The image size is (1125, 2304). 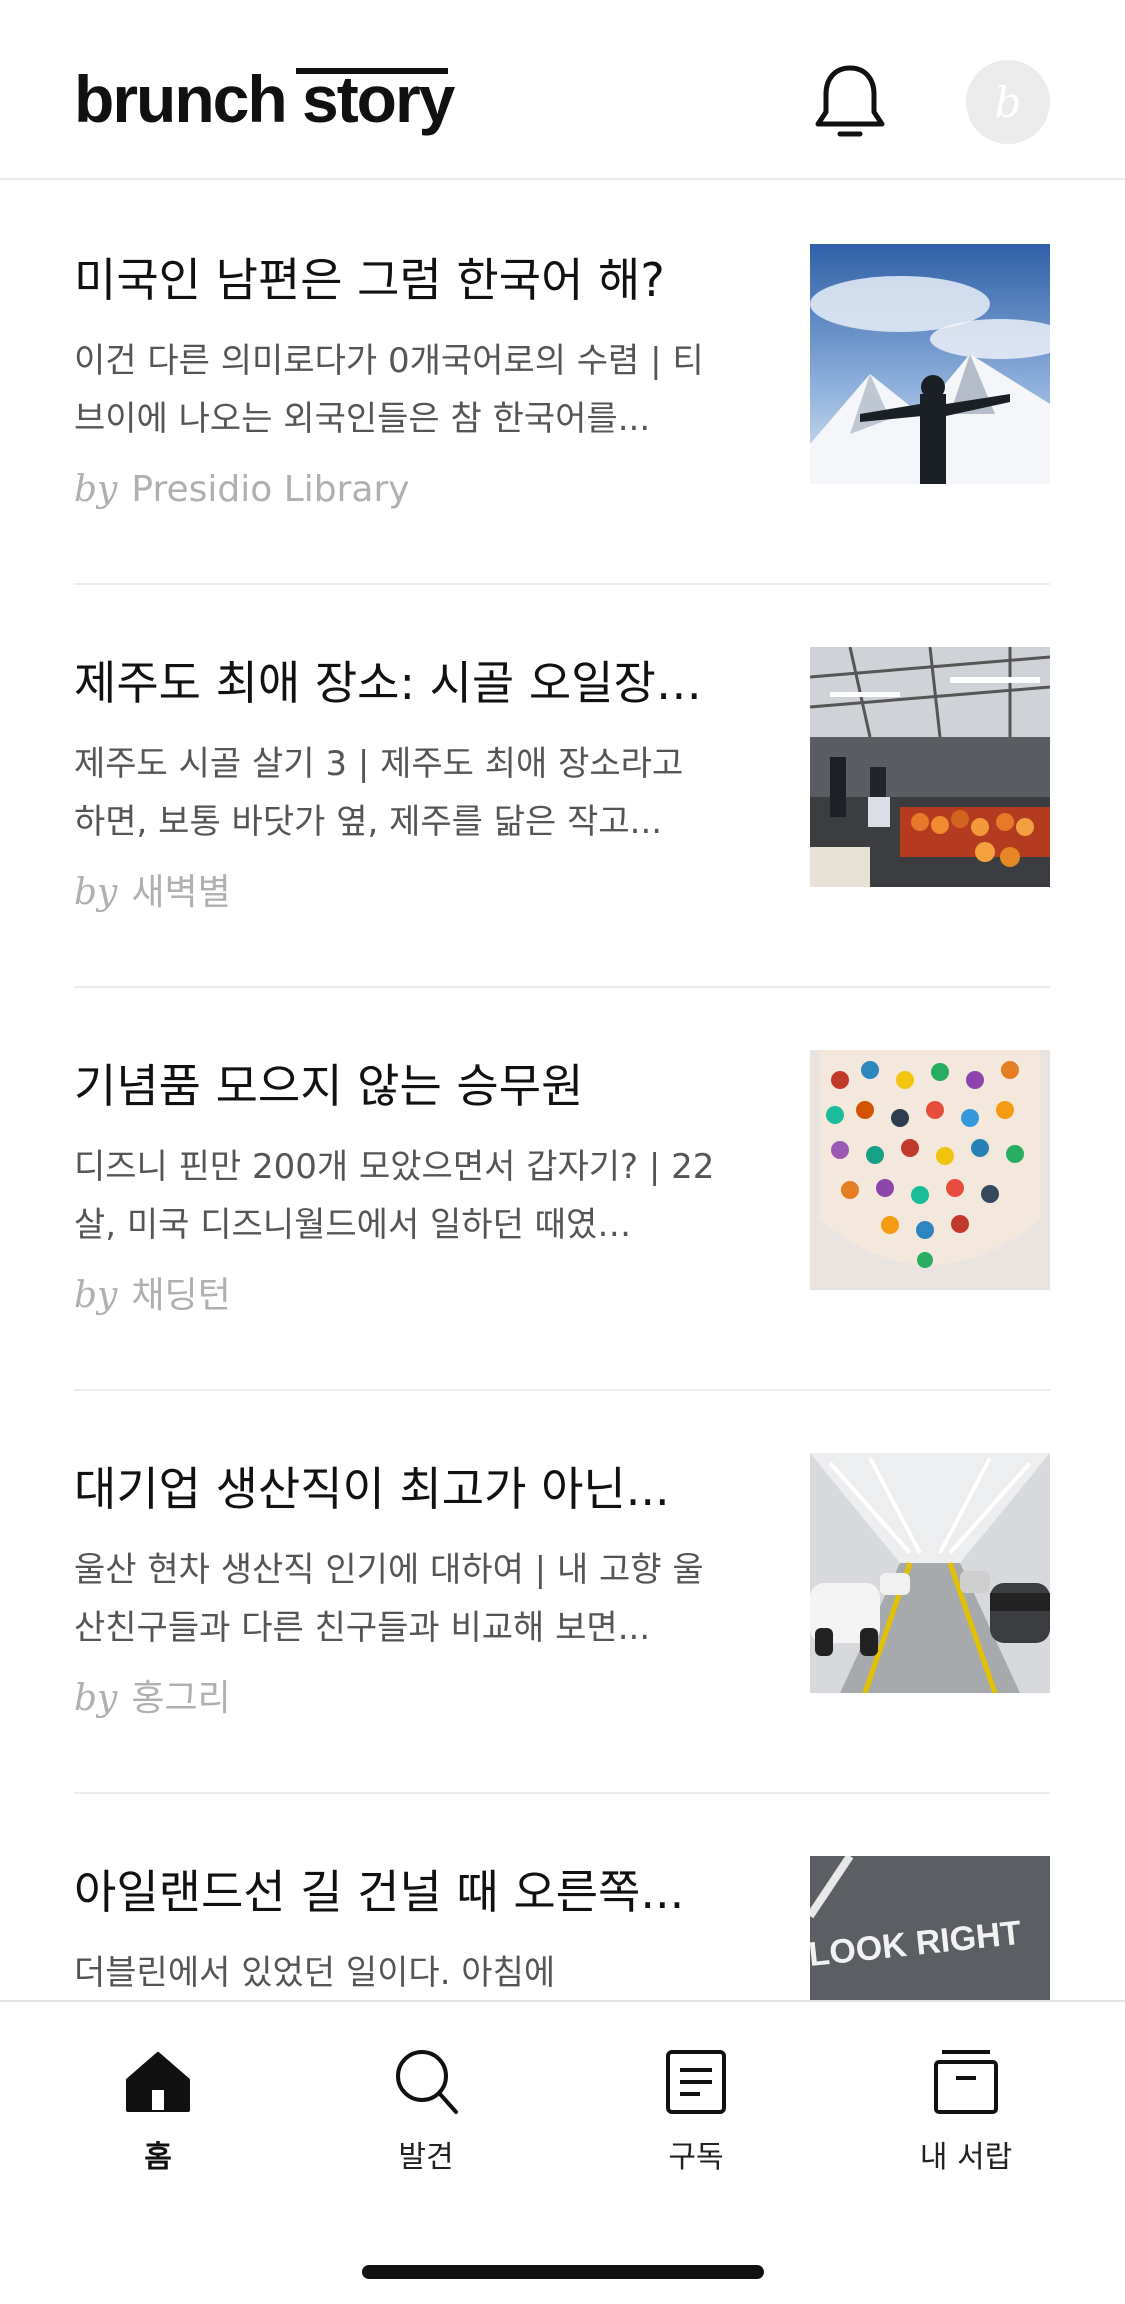 What do you see at coordinates (270, 489) in the screenshot?
I see `article-author: Presidio Library` at bounding box center [270, 489].